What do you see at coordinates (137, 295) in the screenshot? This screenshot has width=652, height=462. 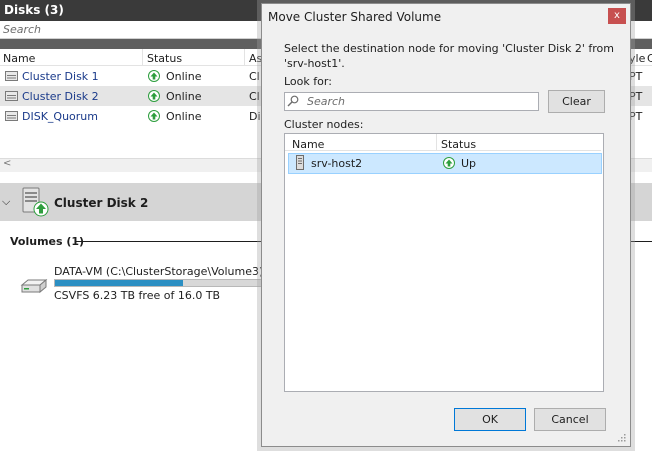 I see `volume-free-space: CSVFS 6.23 TB free of 16.0 TB` at bounding box center [137, 295].